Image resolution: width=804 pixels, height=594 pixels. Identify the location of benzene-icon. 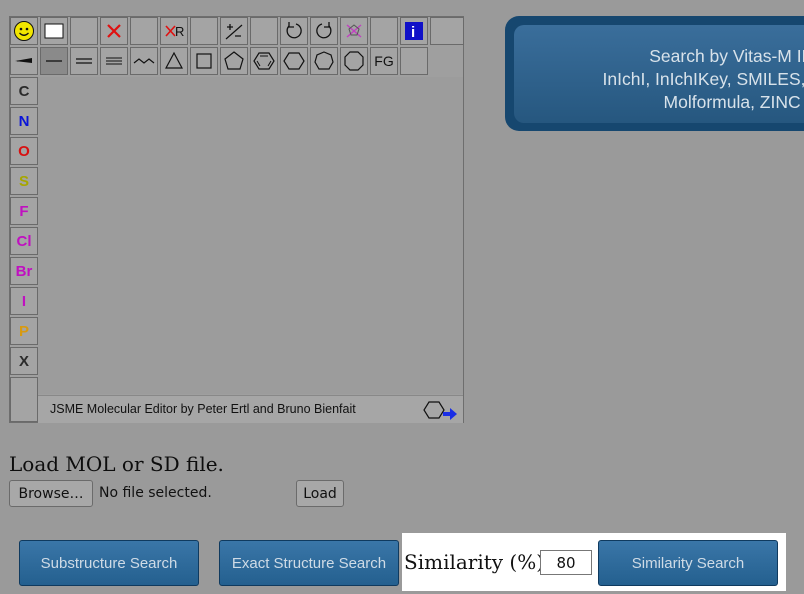
(264, 61).